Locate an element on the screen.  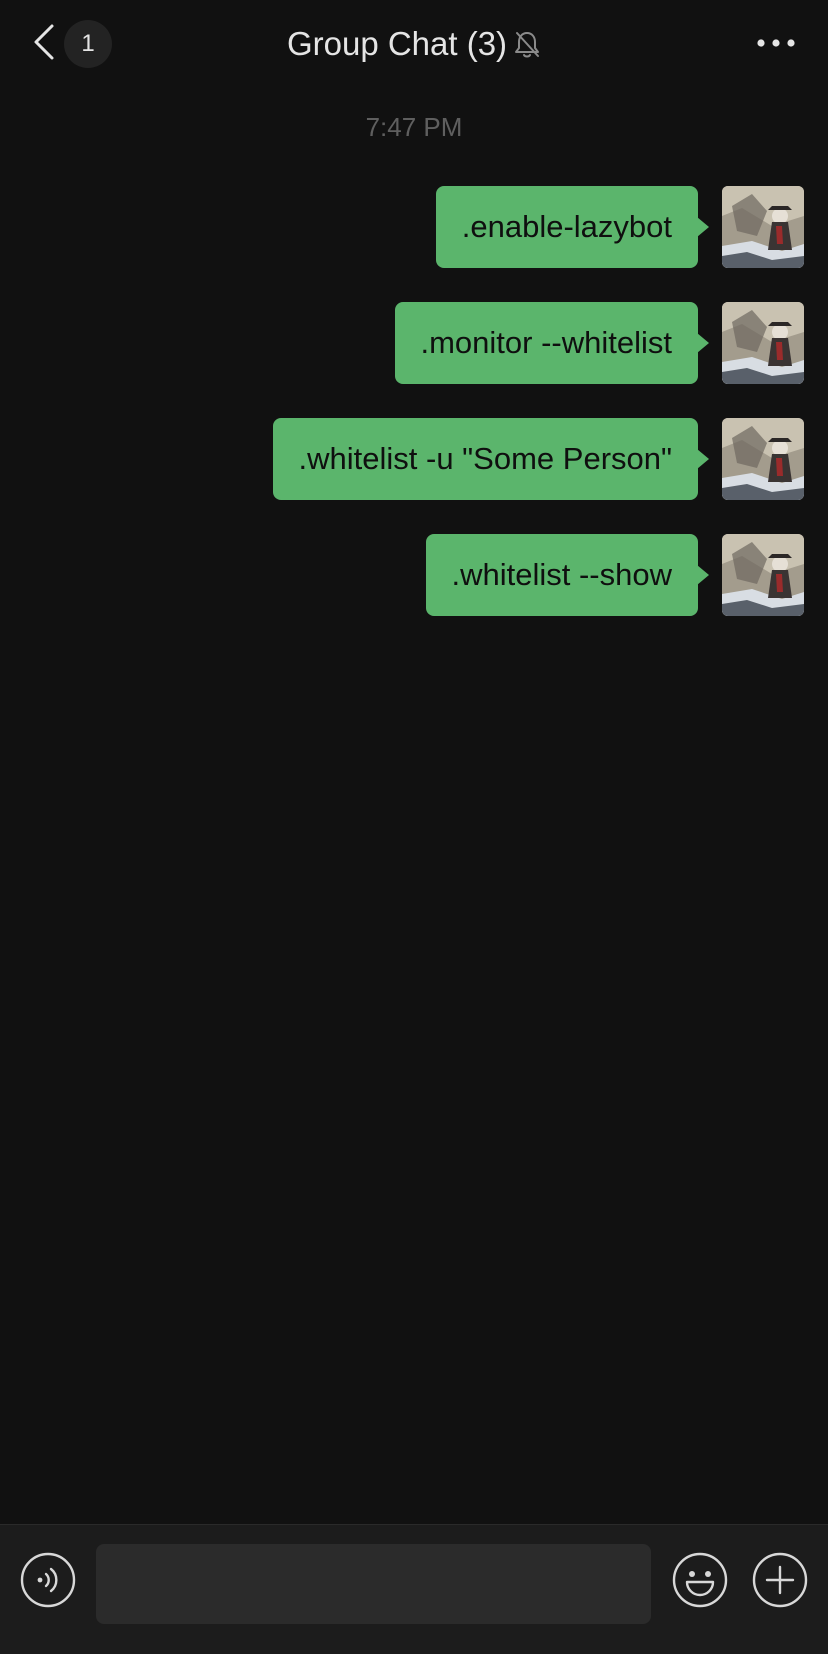
message-row: .enable-lazybot is located at coordinates (619, 227).